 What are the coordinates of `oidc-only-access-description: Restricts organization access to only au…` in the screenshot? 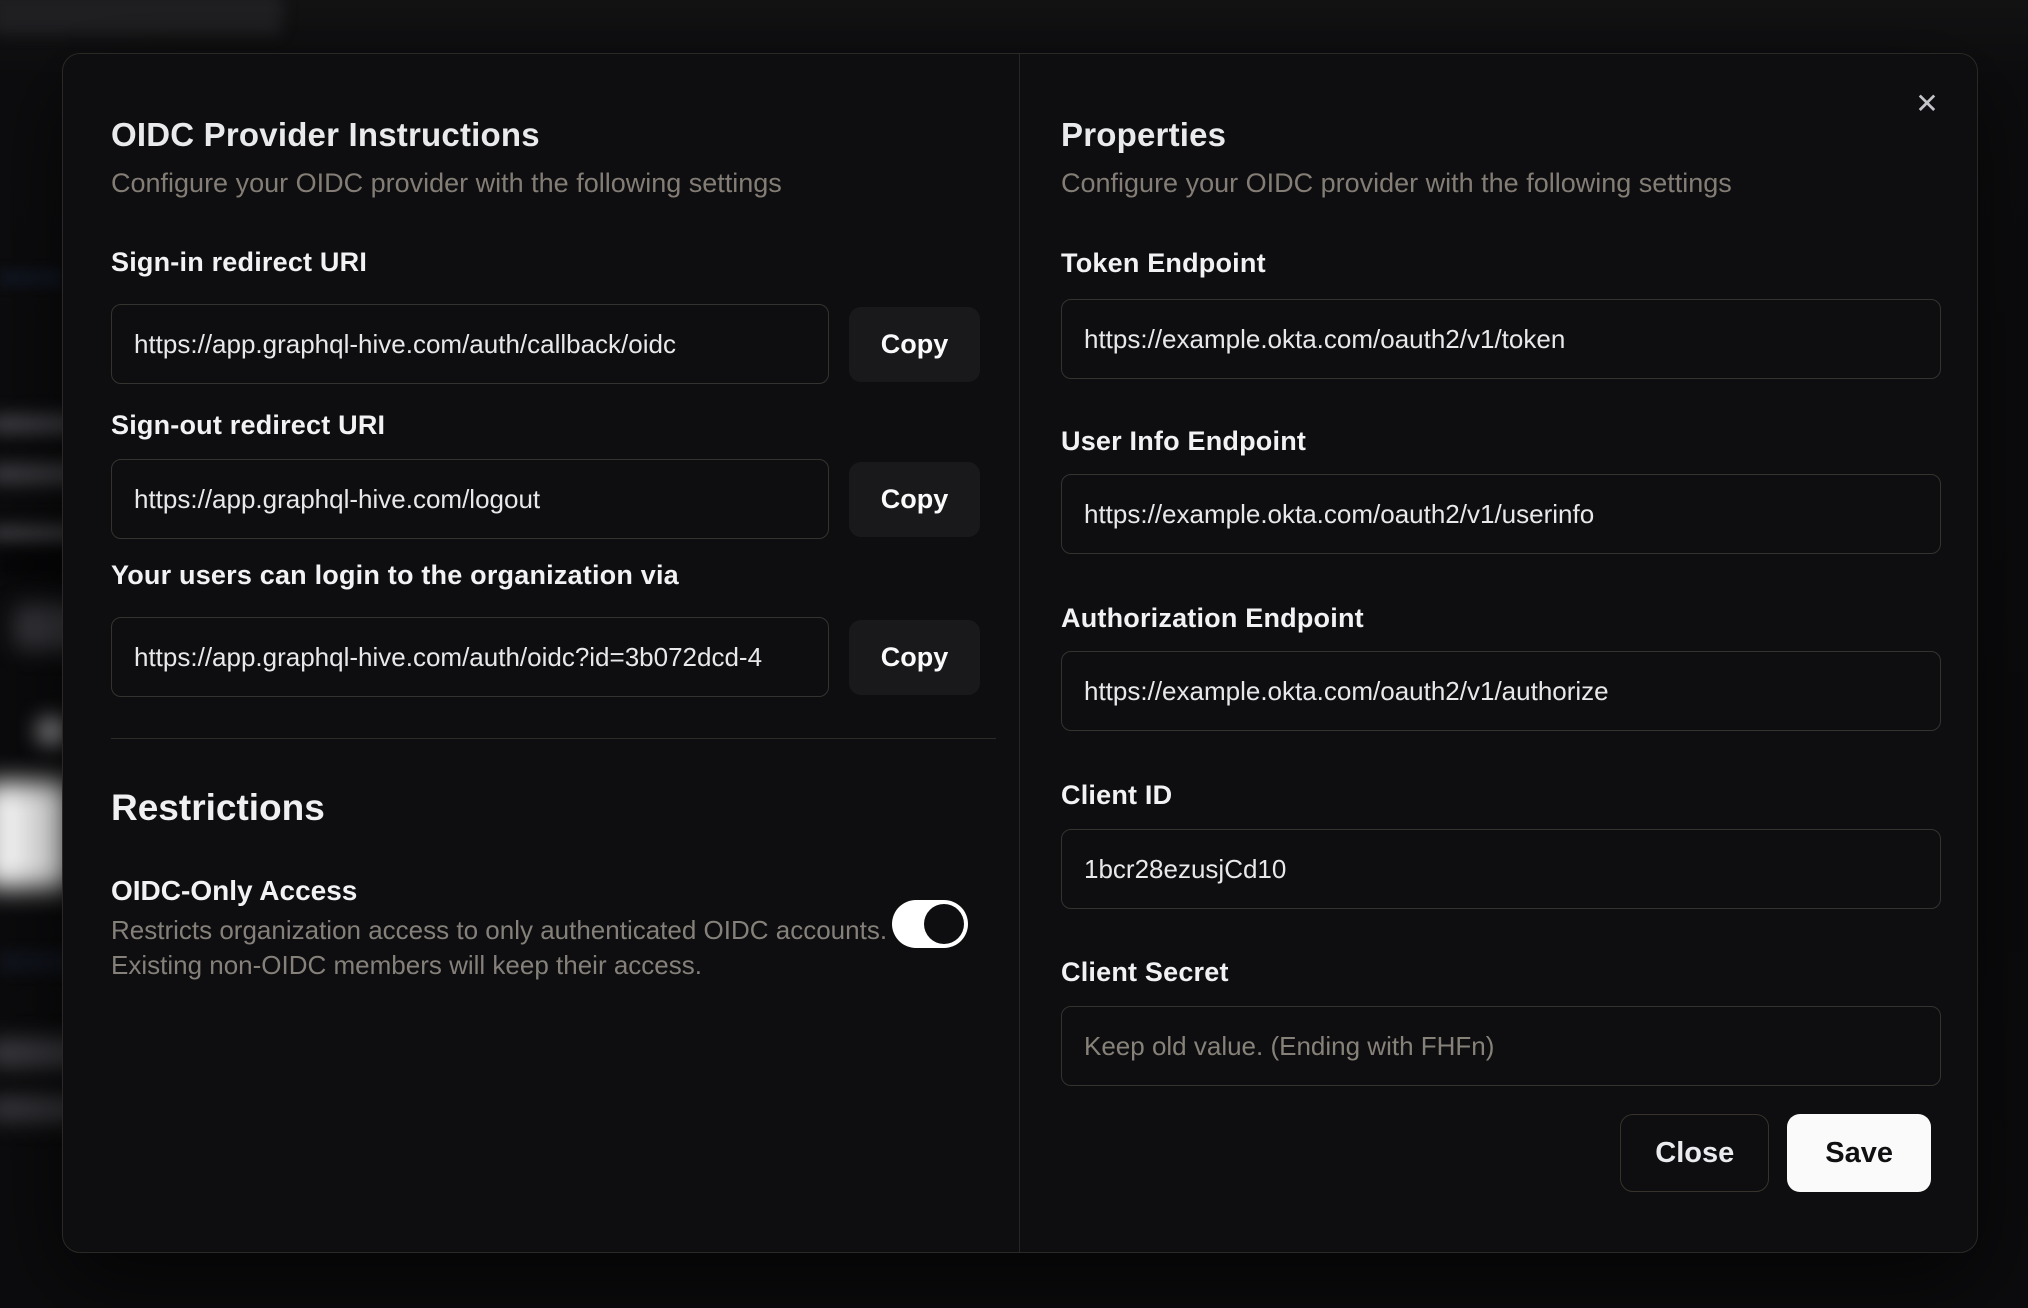 It's located at (499, 947).